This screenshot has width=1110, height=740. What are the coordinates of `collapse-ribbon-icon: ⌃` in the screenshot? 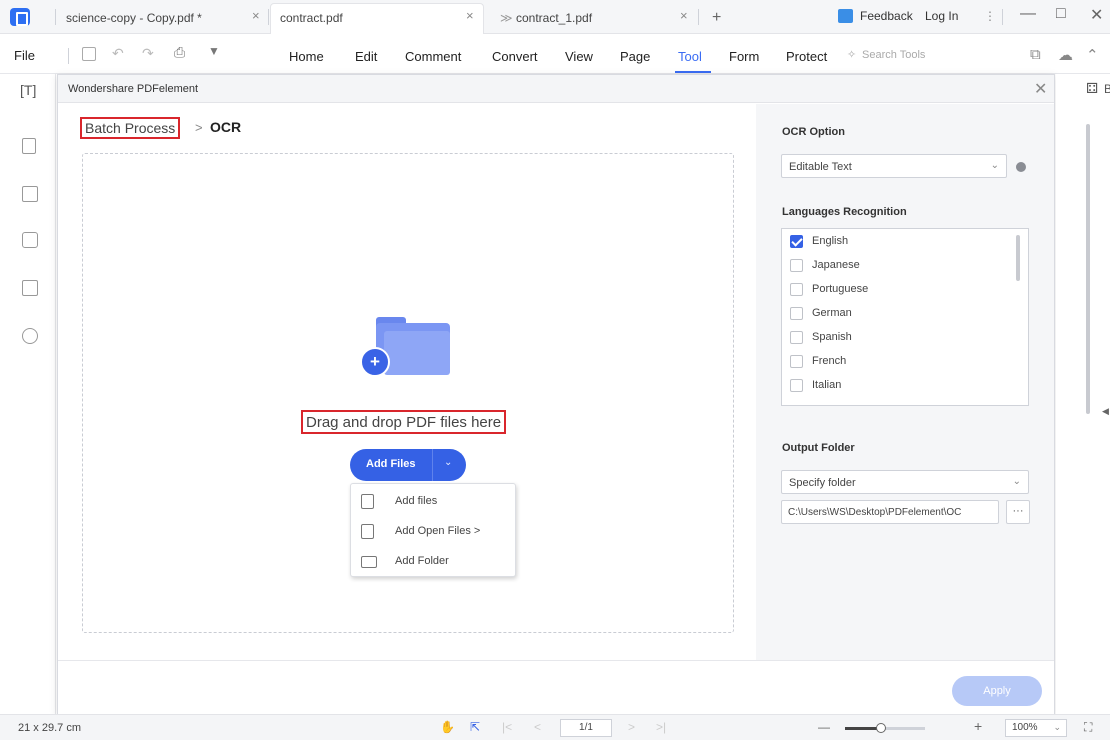 It's located at (1092, 55).